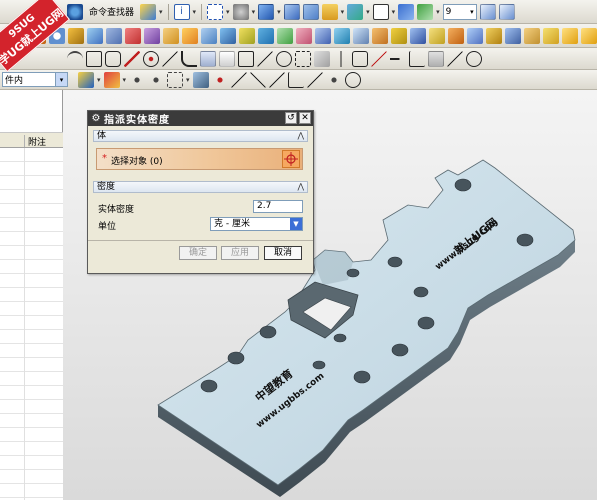  What do you see at coordinates (342, 35) in the screenshot?
I see `datum-icon` at bounding box center [342, 35].